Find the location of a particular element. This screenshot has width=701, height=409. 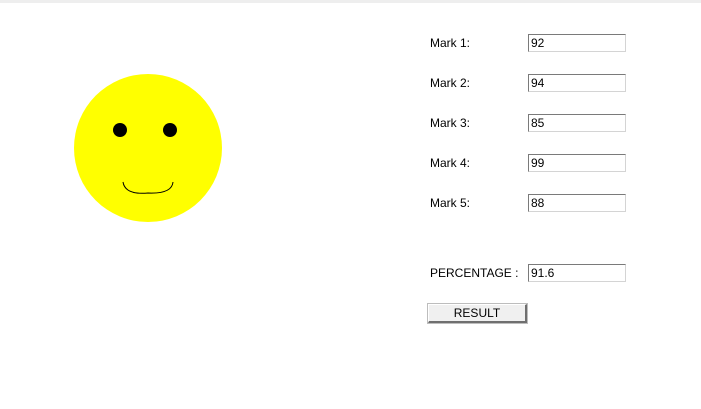

percentage-output is located at coordinates (577, 273).